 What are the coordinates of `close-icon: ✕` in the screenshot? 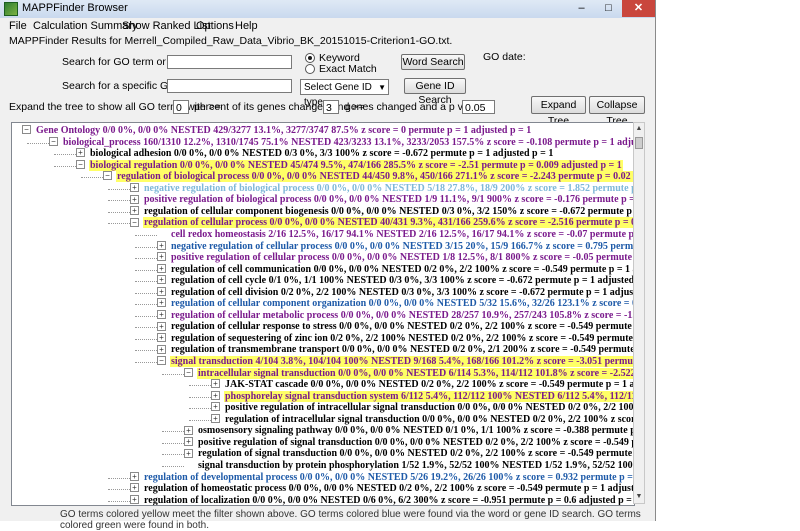 It's located at (638, 8).